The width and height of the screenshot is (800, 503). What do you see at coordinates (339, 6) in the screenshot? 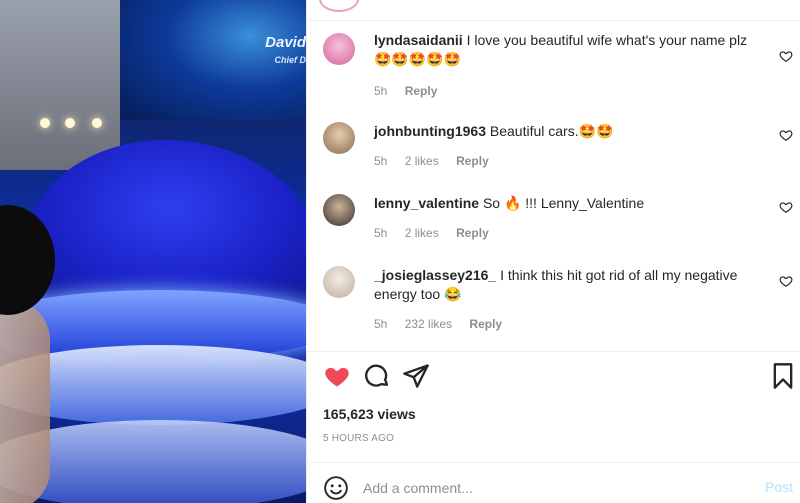
I see `author-avatar` at bounding box center [339, 6].